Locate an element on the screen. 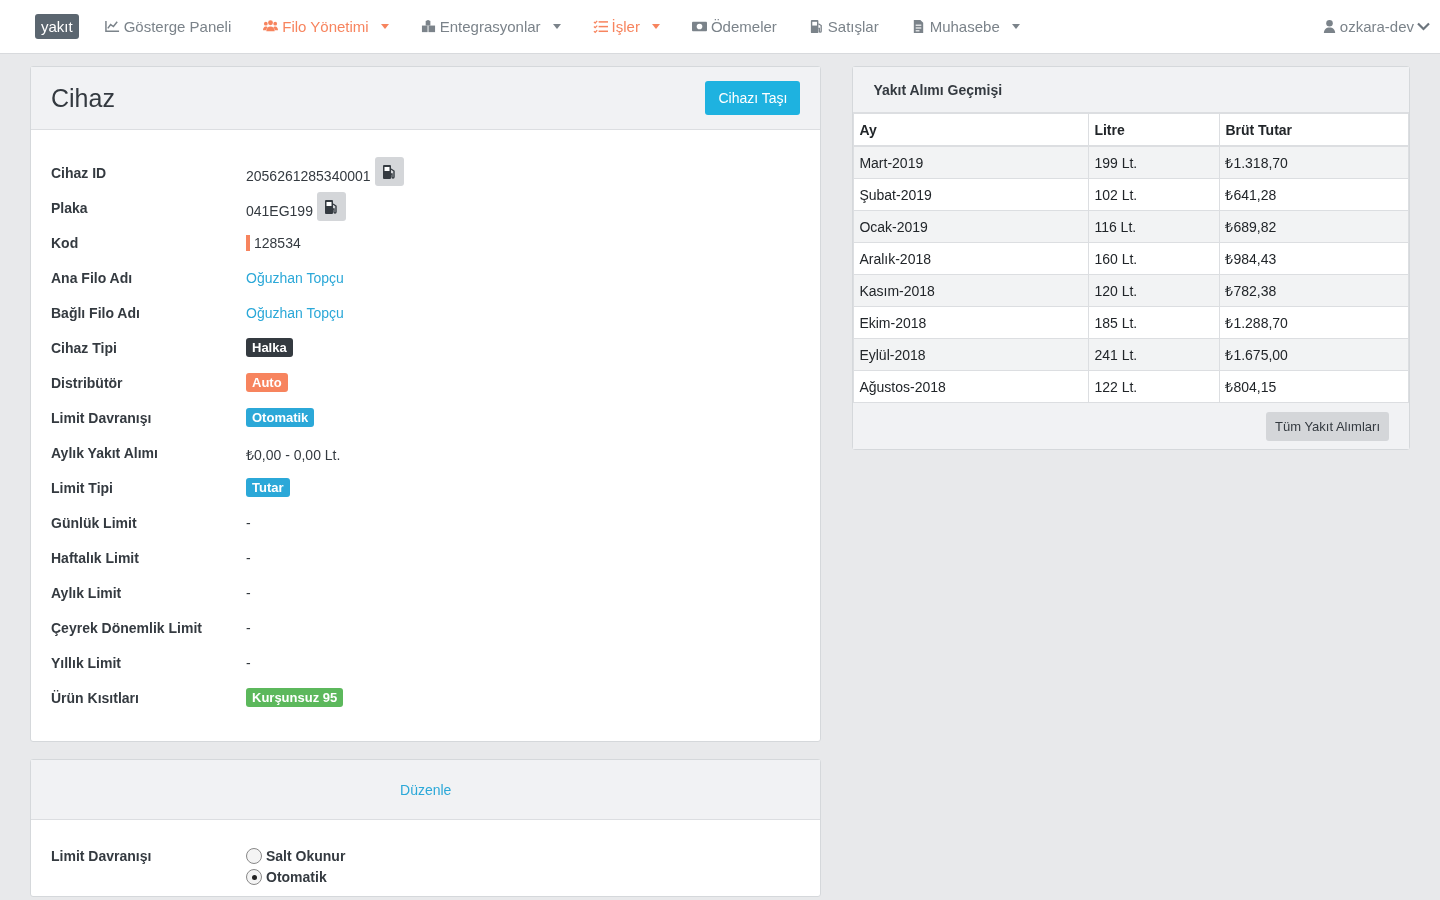 This screenshot has height=900, width=1440. checklist-icon is located at coordinates (600, 26).